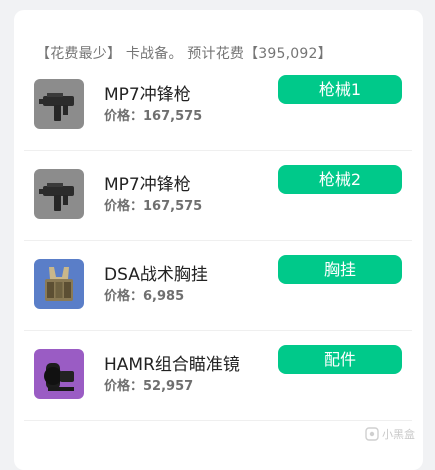 Image resolution: width=435 pixels, height=470 pixels. I want to click on item-price: 价格：52,957, so click(148, 384).